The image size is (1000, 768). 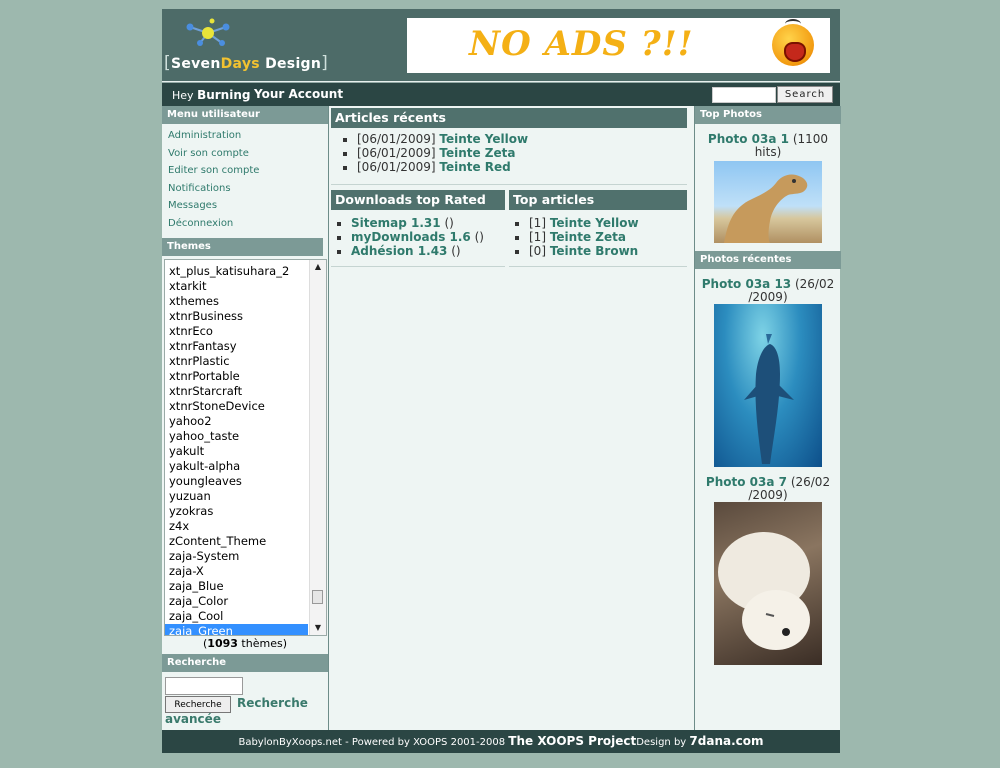 I want to click on polar-bear-photo, so click(x=768, y=583).